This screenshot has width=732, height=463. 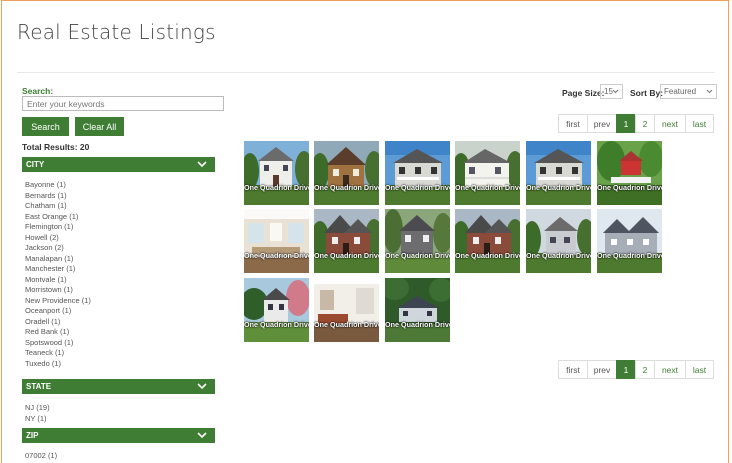 What do you see at coordinates (58, 185) in the screenshot?
I see `facet-item-city: Bayonne (1)` at bounding box center [58, 185].